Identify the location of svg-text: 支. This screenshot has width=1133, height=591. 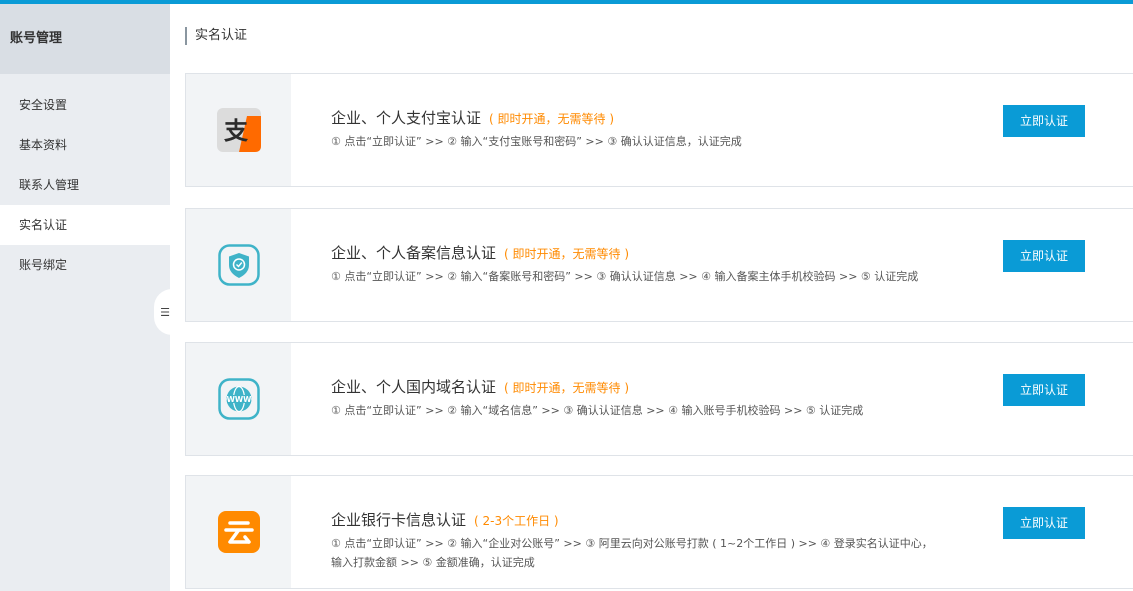
(236, 131).